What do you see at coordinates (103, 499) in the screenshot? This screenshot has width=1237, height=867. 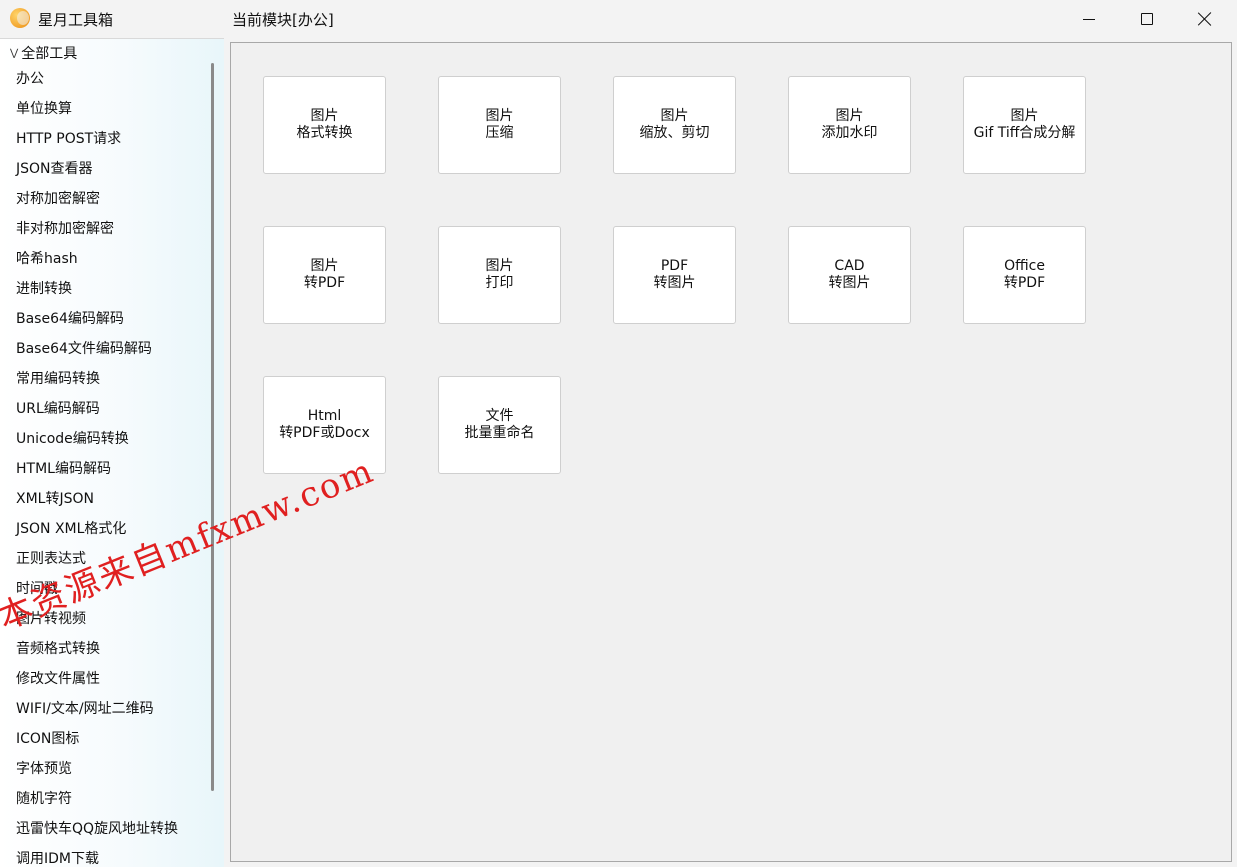 I see `sidebar-item: XML转JSON` at bounding box center [103, 499].